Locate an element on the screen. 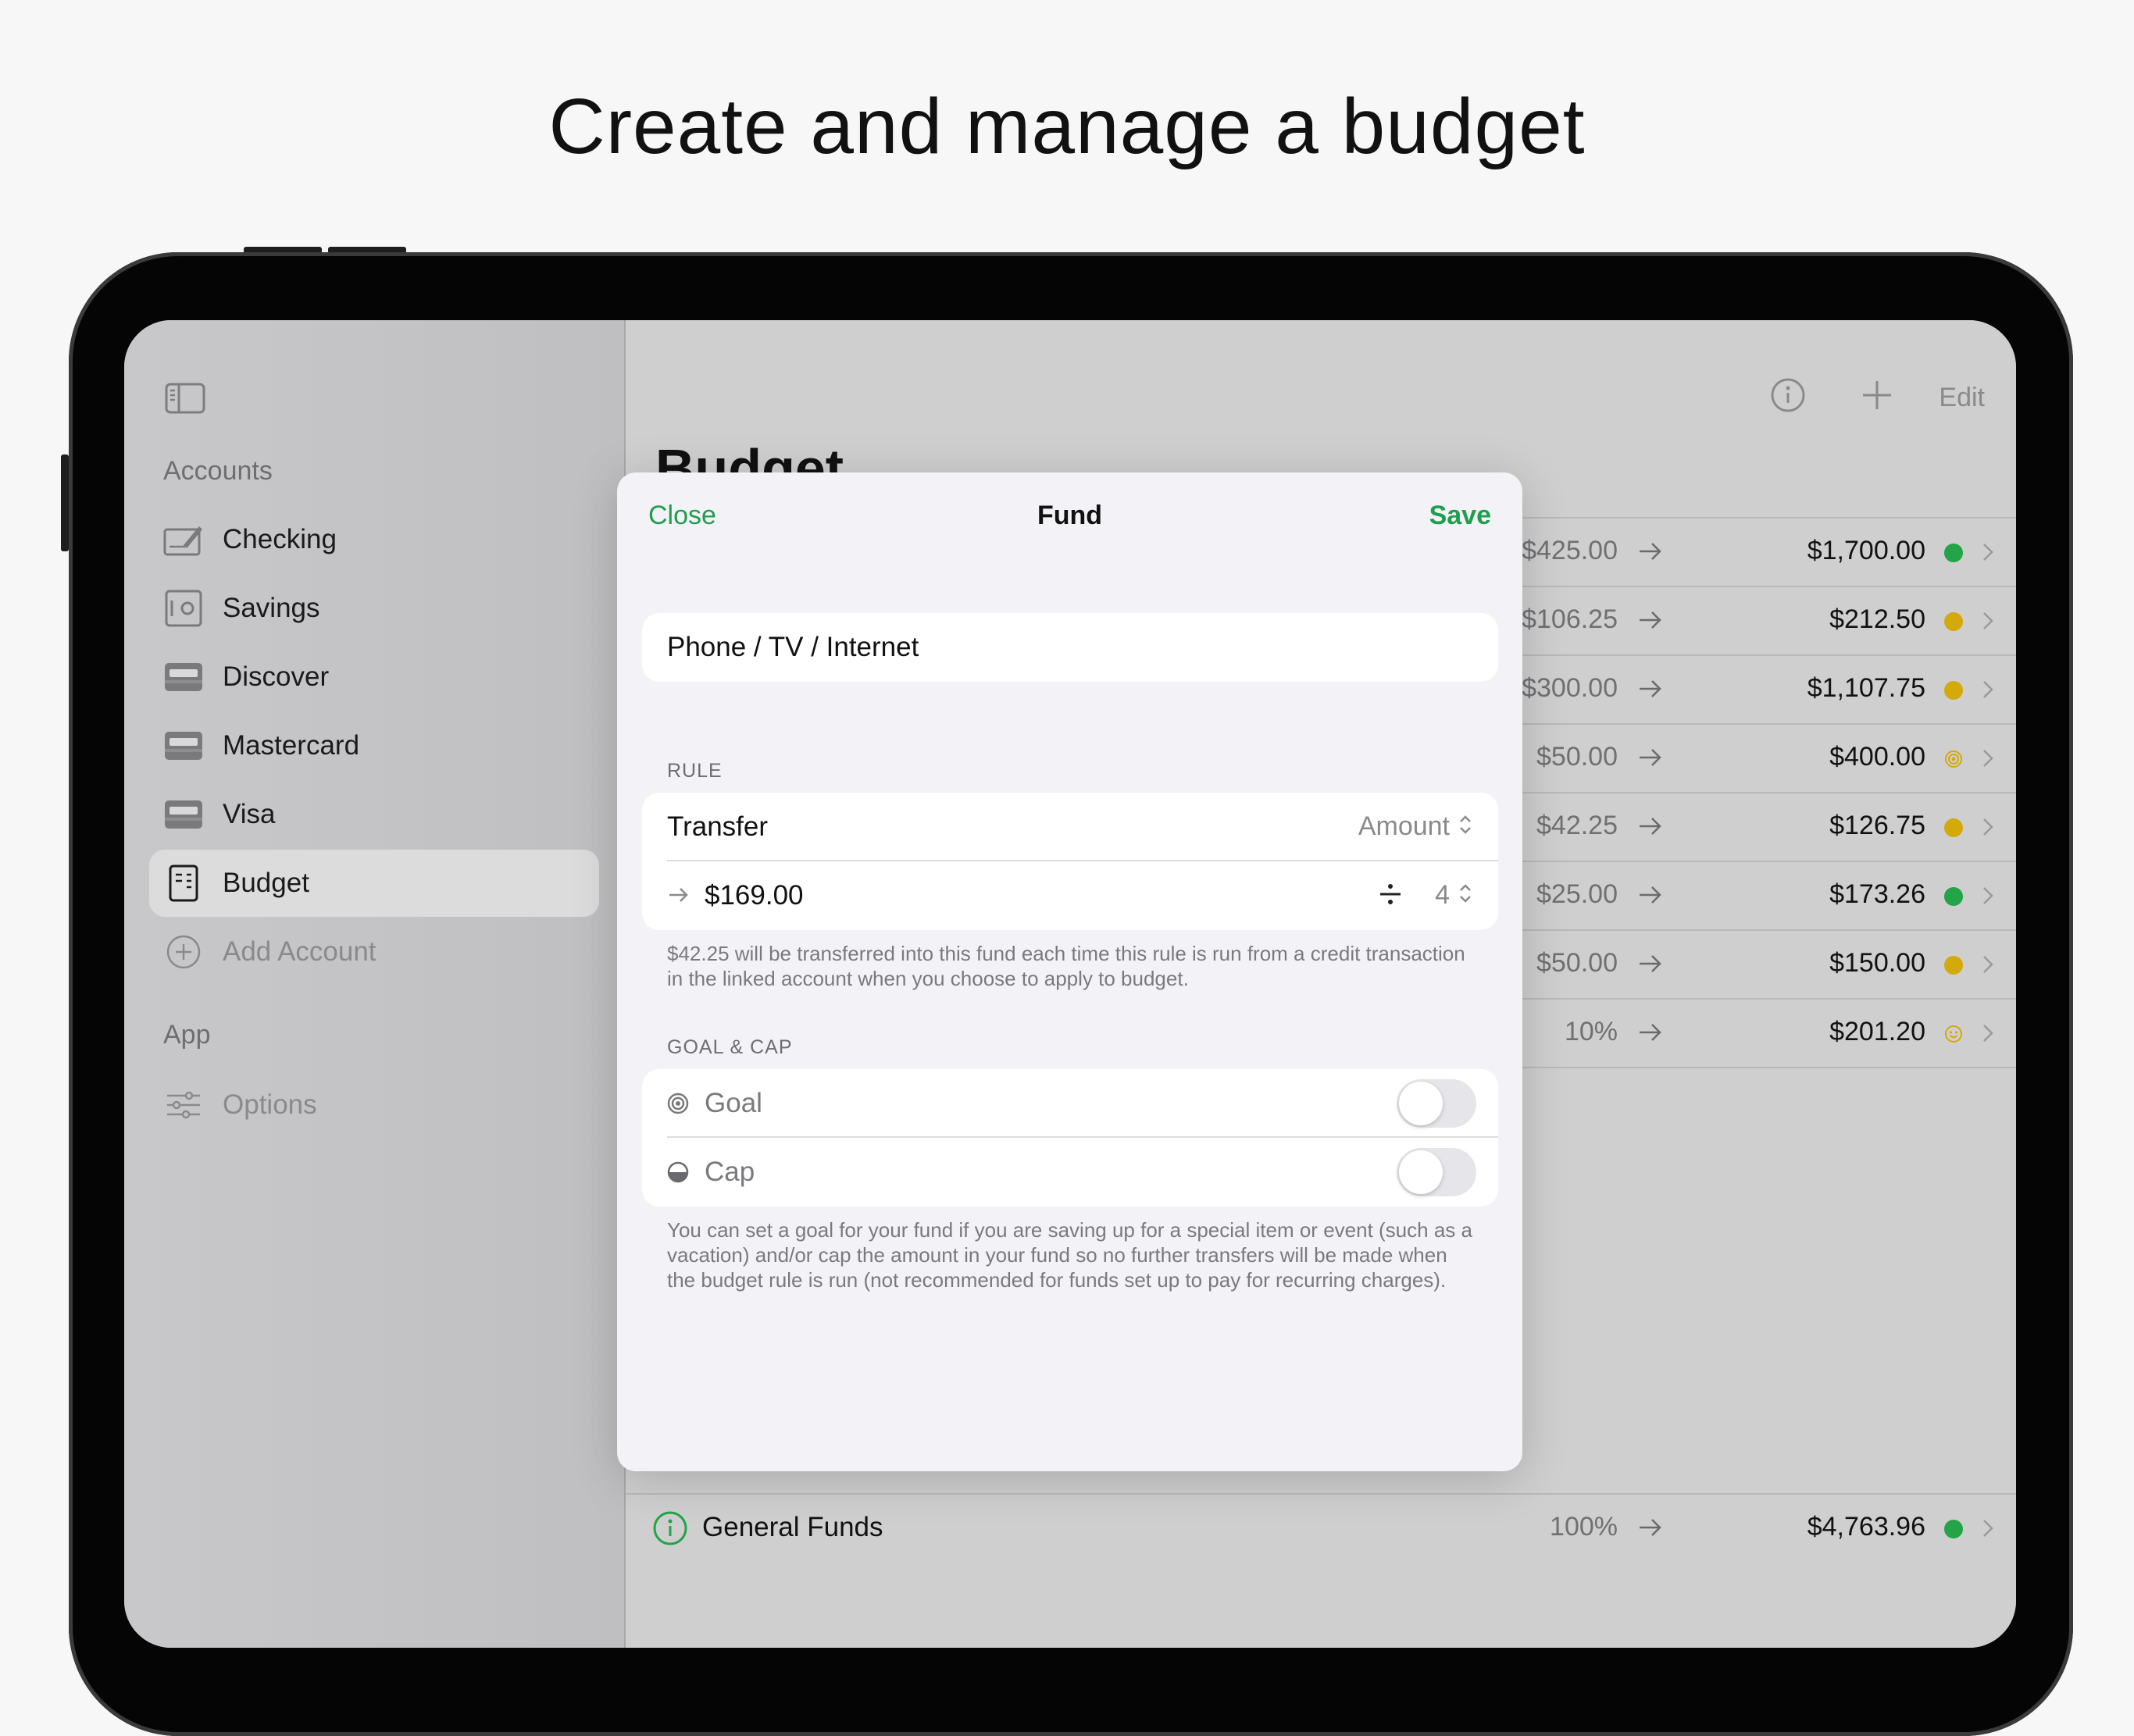 Image resolution: width=2134 pixels, height=1736 pixels. general-funds-row: General Funds 100% $4,763.96 is located at coordinates (1321, 1570).